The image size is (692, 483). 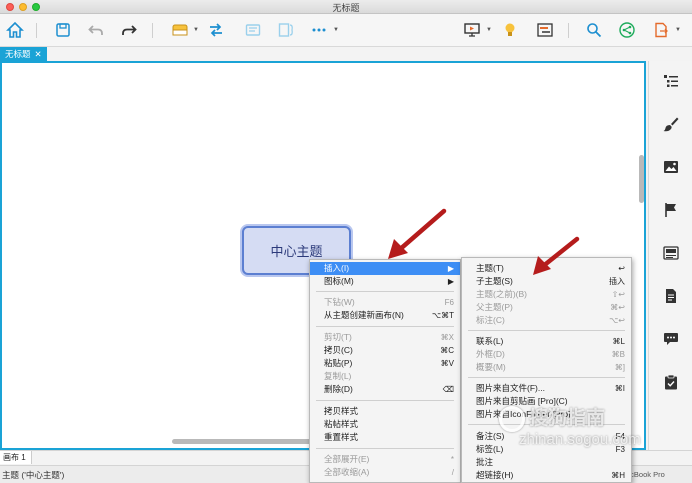 What do you see at coordinates (546, 388) in the screenshot?
I see `sub-menu-menu-item-8: 图片来自文件(F)... ⌘I` at bounding box center [546, 388].